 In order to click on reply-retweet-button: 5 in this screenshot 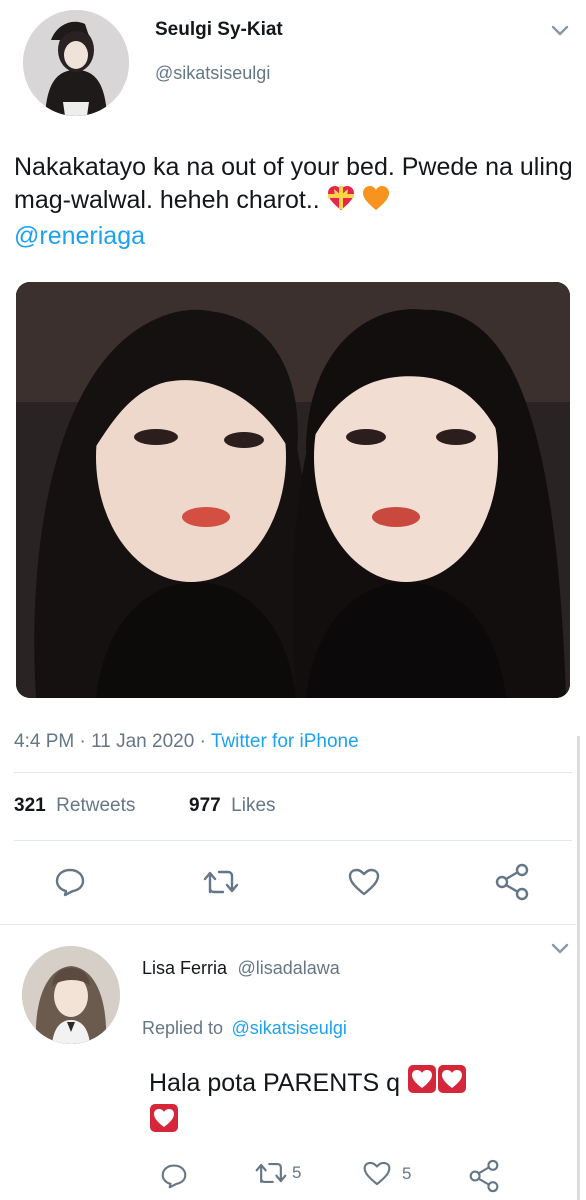, I will do `click(277, 1173)`.